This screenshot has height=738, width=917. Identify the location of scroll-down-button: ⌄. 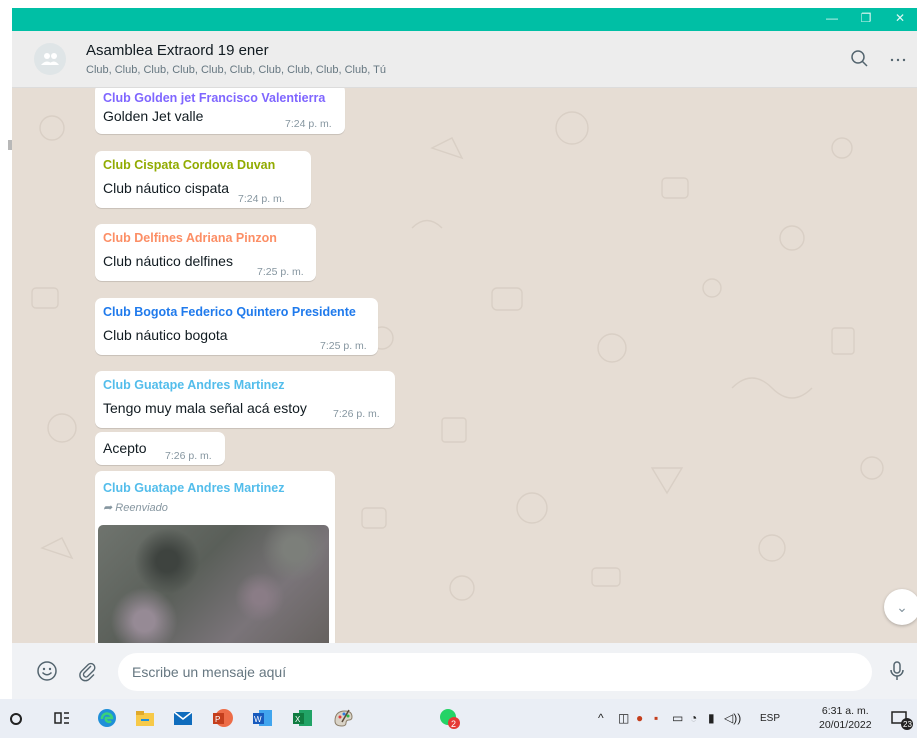
(900, 607).